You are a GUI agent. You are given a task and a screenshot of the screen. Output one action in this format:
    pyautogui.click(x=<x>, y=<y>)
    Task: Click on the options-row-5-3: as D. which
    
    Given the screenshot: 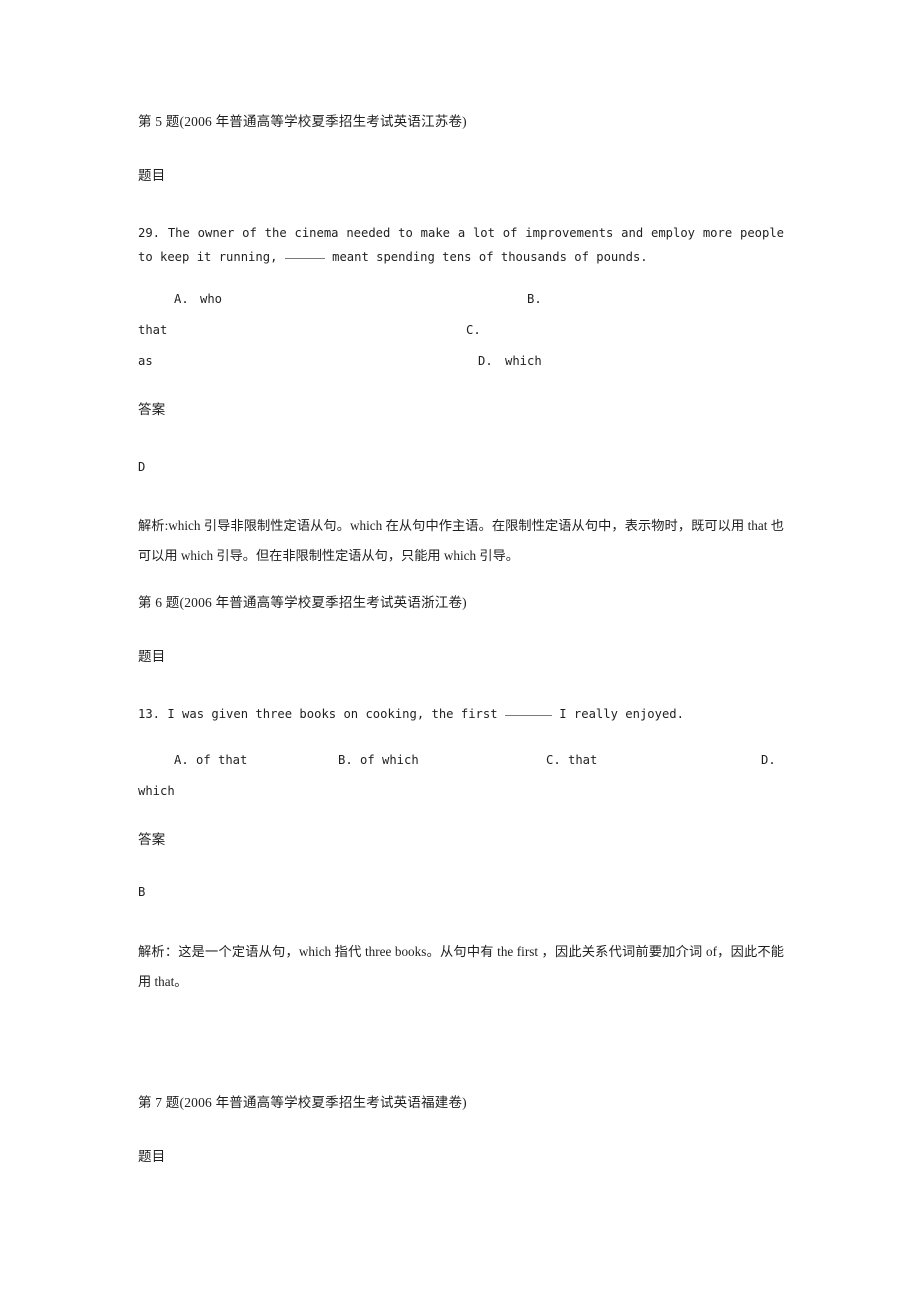 What is the action you would take?
    pyautogui.click(x=461, y=364)
    